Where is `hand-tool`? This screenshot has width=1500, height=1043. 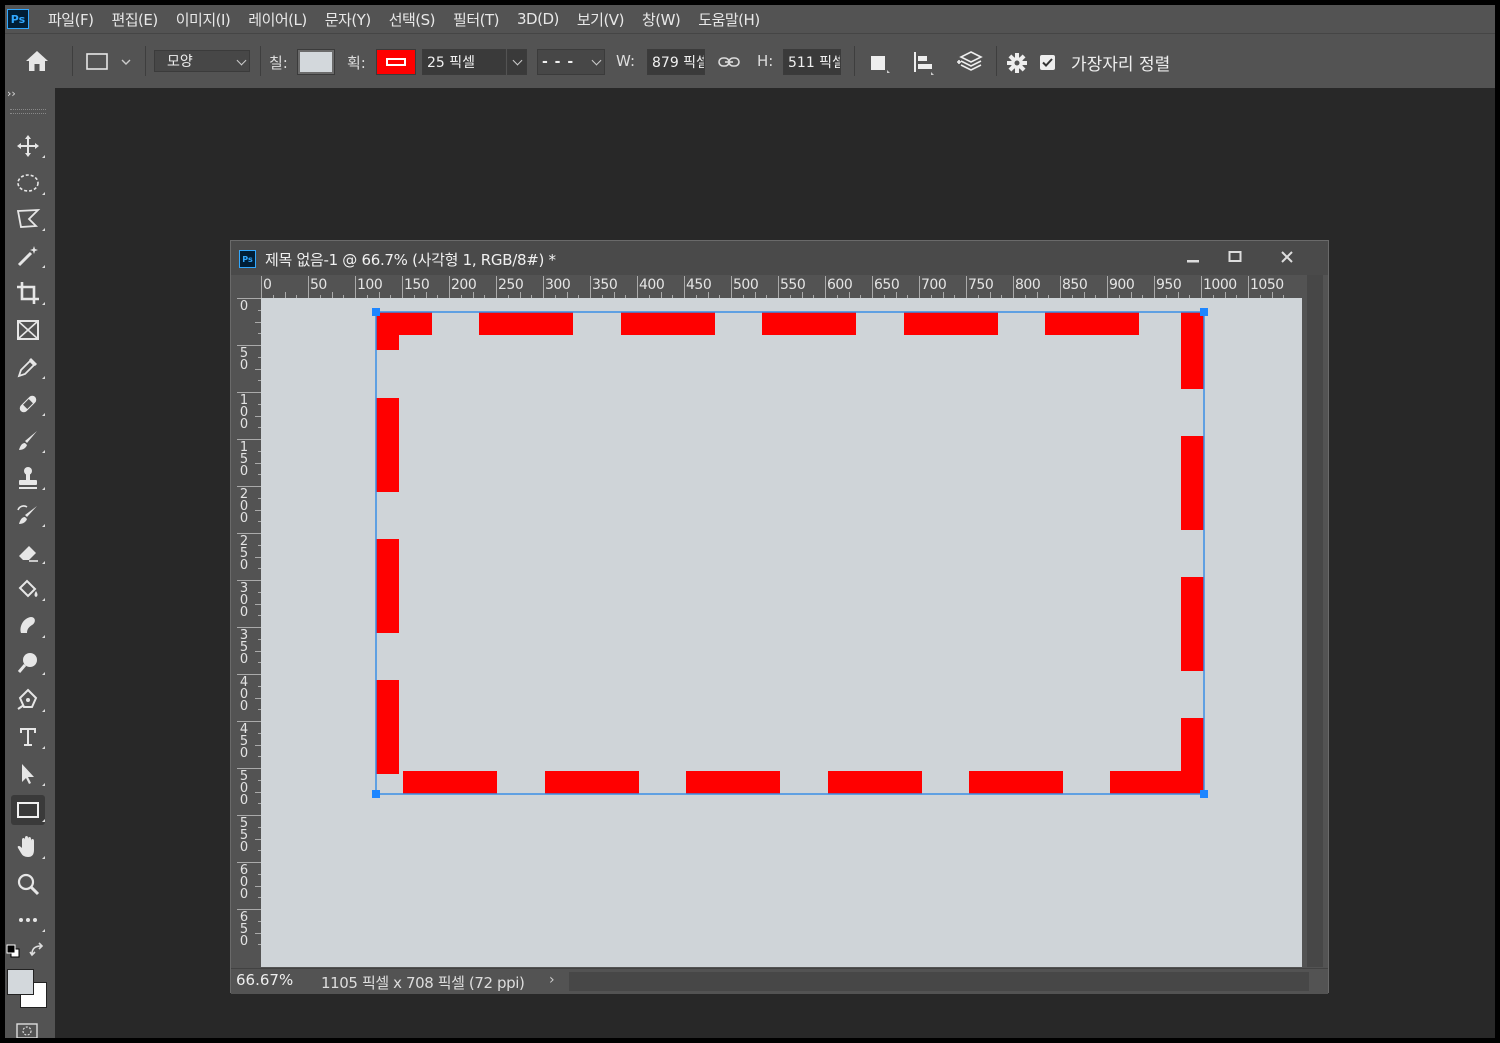 hand-tool is located at coordinates (28, 847).